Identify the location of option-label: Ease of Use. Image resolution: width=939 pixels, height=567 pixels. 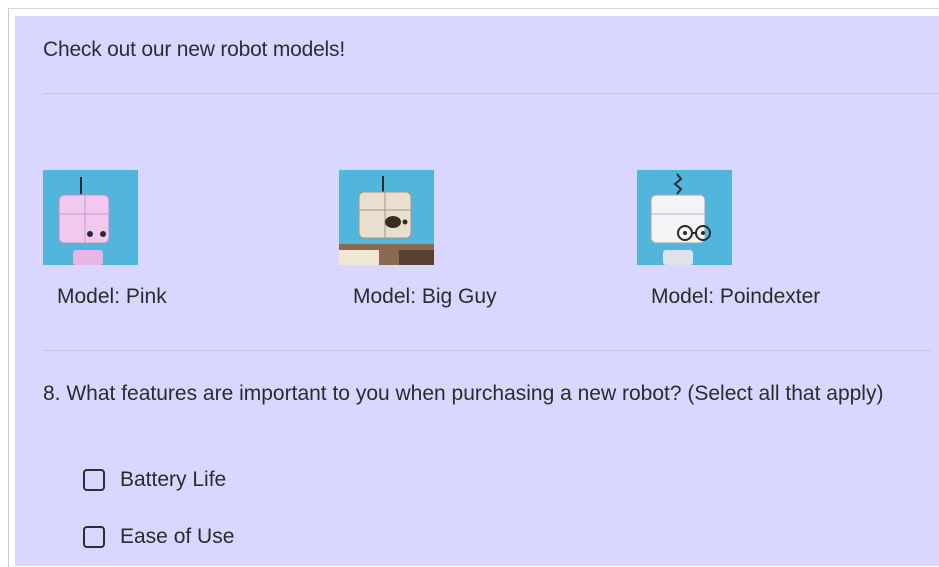
(177, 536).